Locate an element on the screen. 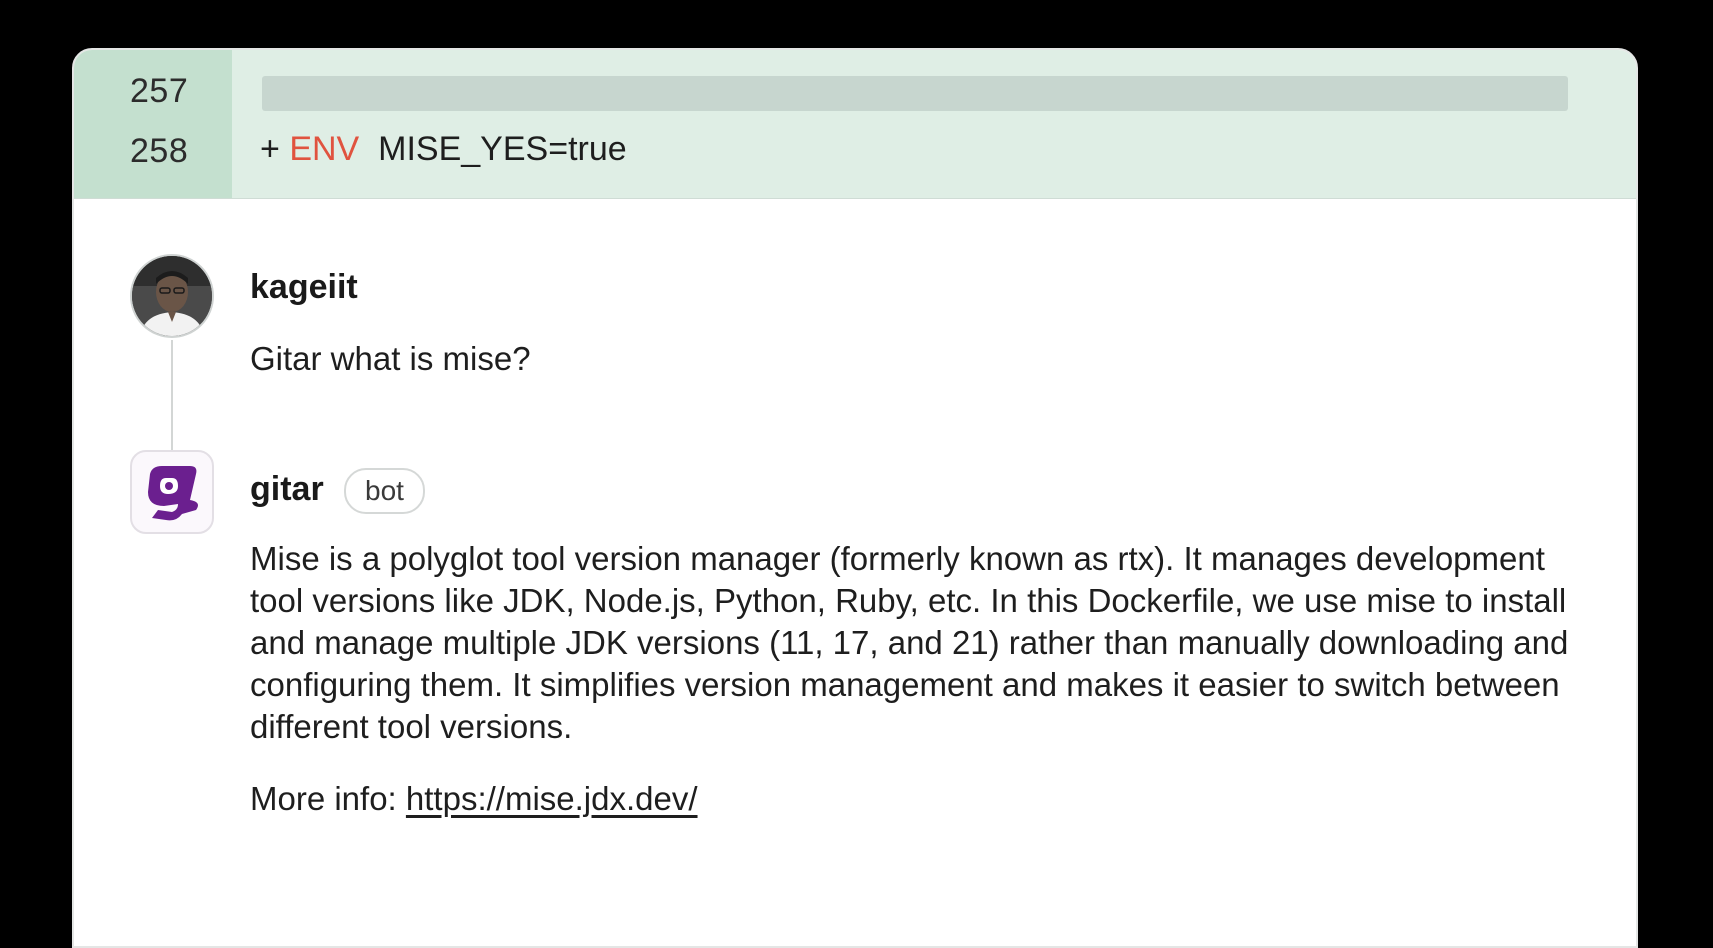 The height and width of the screenshot is (948, 1713). code-keyword: ENV is located at coordinates (324, 149).